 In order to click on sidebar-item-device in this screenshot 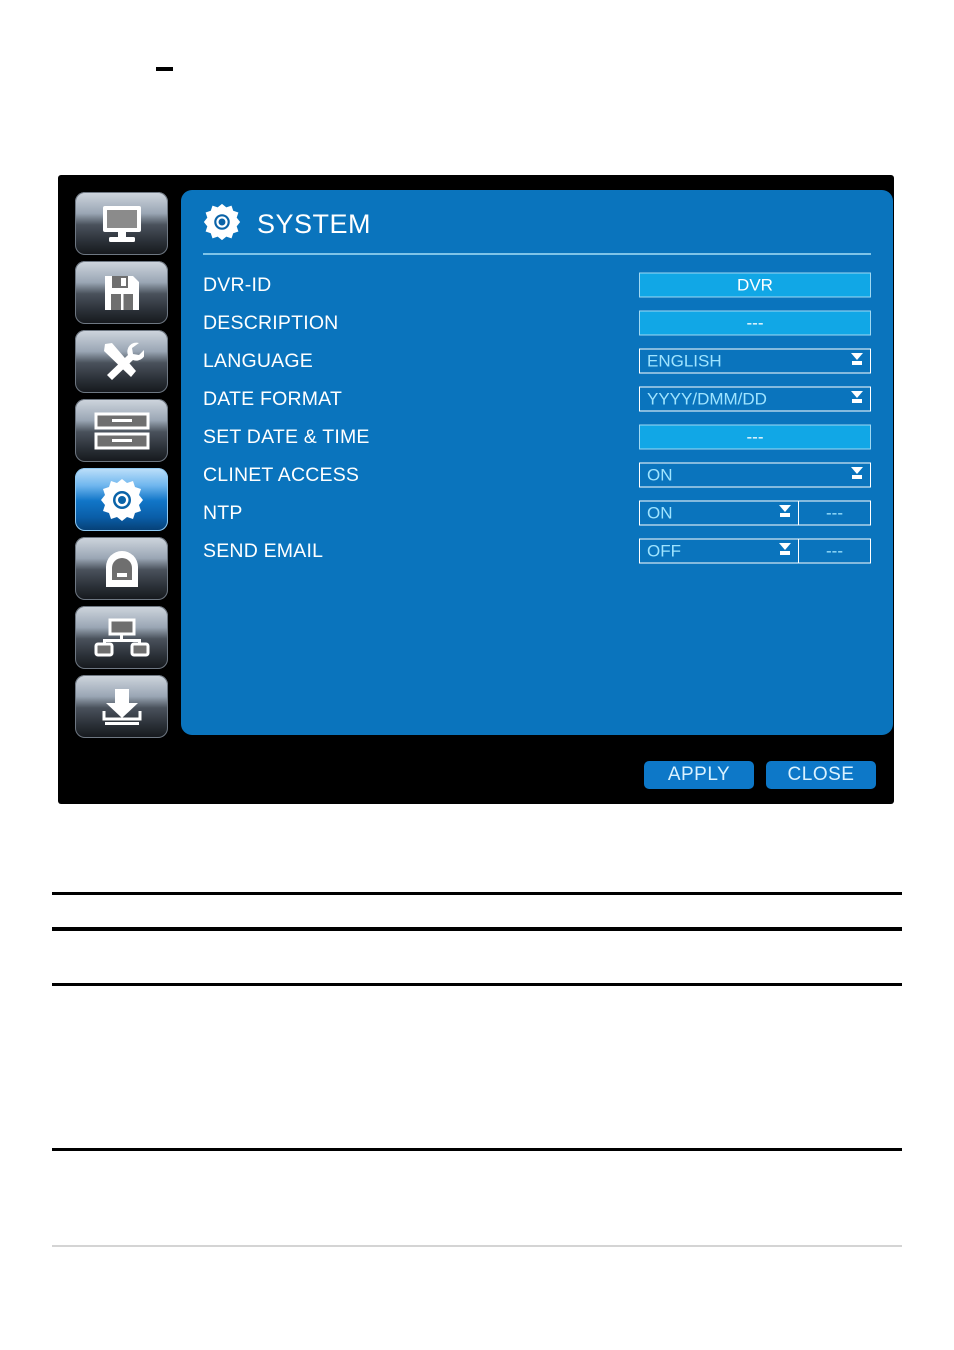, I will do `click(121, 361)`.